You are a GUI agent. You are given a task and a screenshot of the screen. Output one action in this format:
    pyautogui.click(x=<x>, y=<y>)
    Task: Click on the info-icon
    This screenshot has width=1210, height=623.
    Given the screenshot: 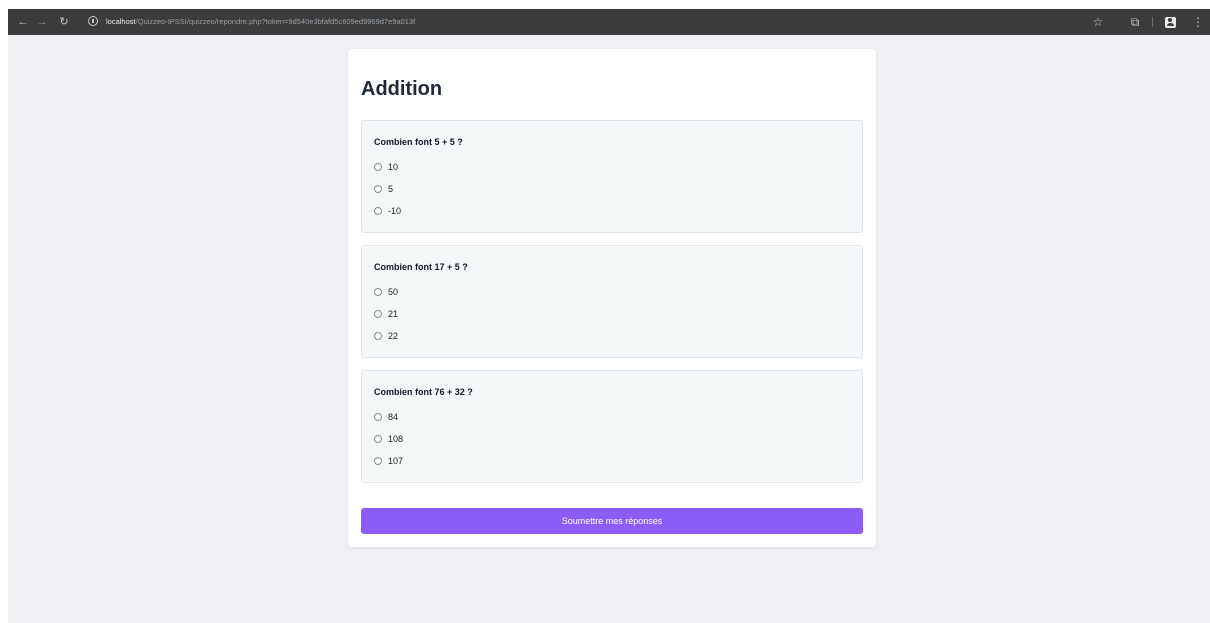 What is the action you would take?
    pyautogui.click(x=93, y=22)
    